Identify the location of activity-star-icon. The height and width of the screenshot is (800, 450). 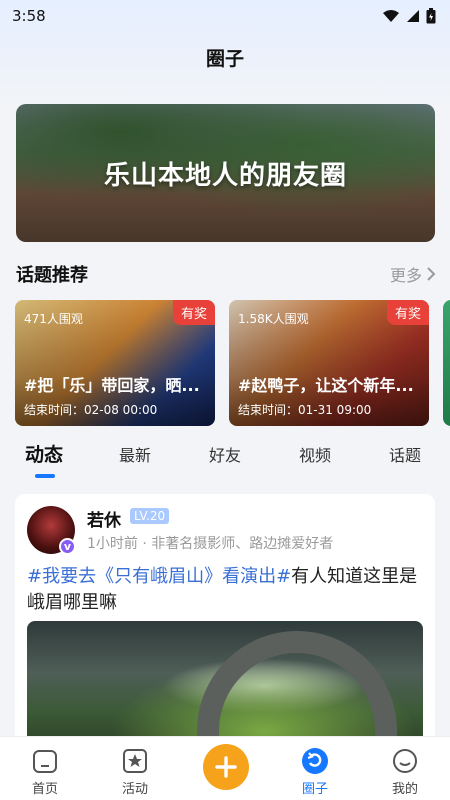
(135, 761).